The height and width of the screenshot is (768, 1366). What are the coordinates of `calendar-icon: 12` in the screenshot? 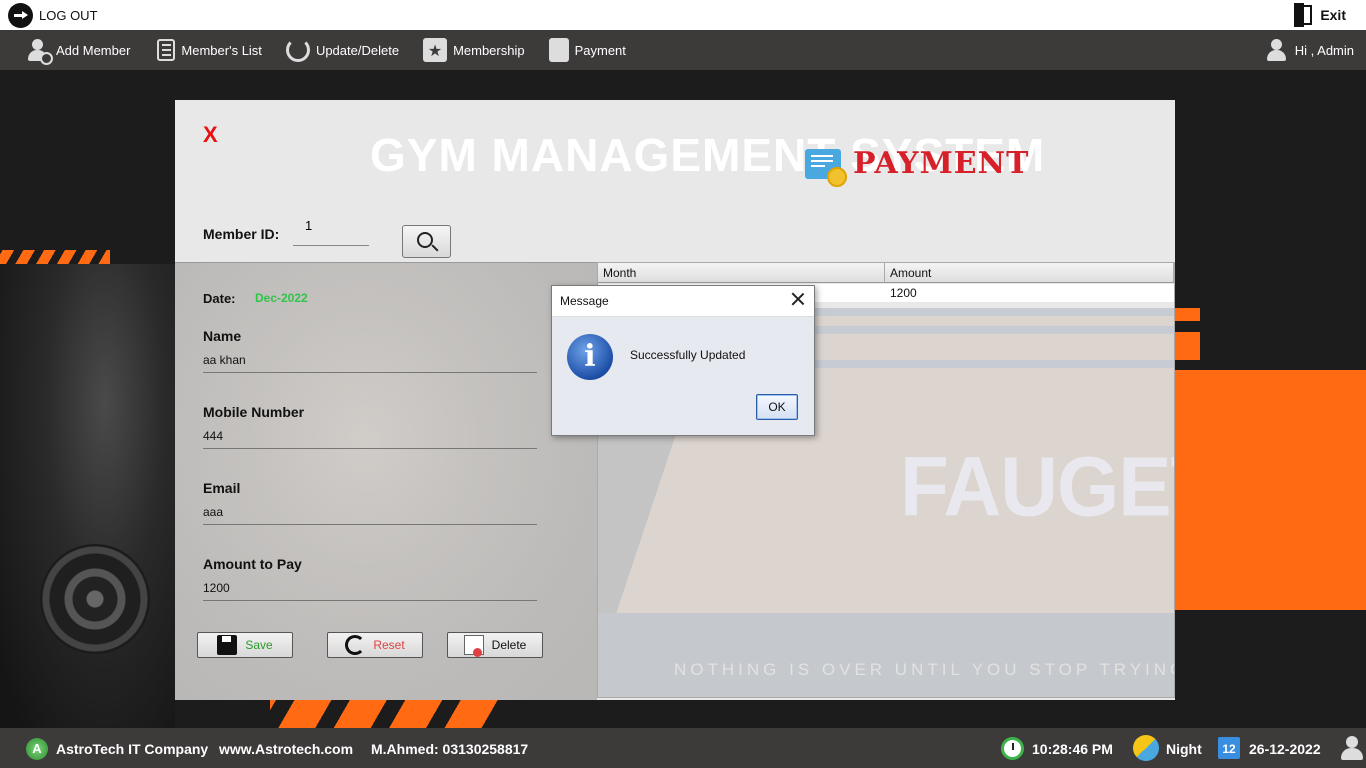 It's located at (1229, 748).